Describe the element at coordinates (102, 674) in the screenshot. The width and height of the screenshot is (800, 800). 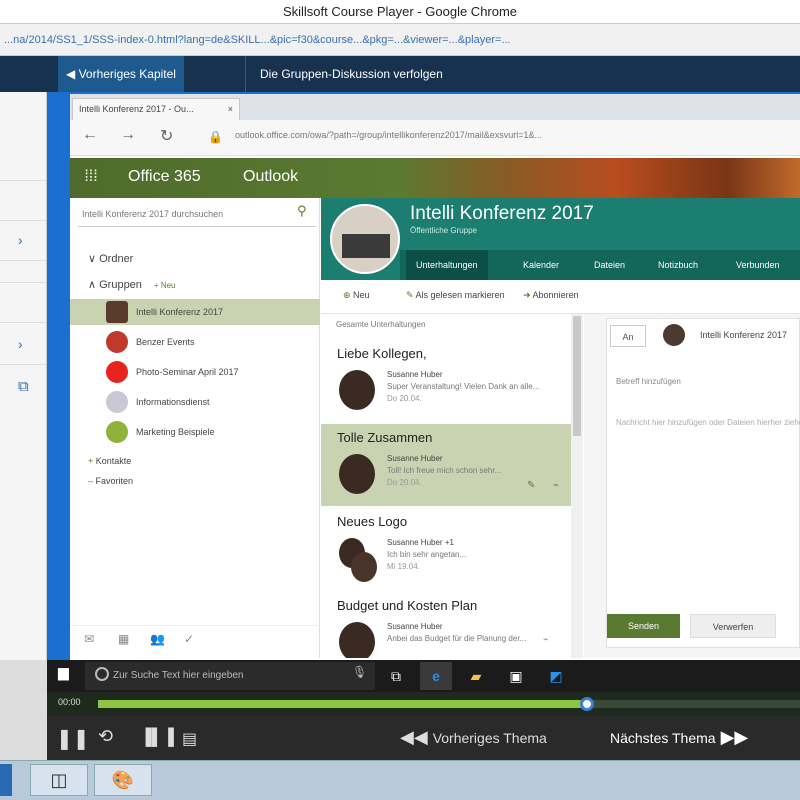
I see `cortana-icon` at that location.